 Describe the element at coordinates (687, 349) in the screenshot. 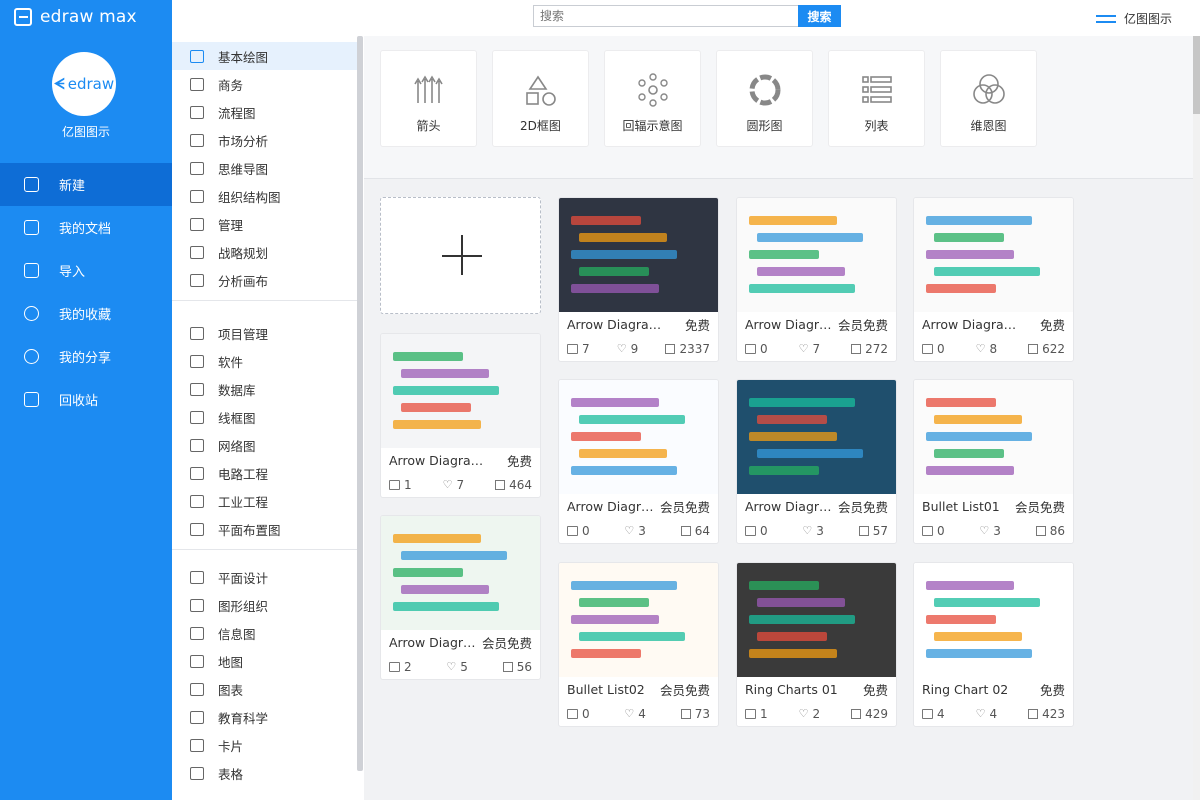

I see `copies-stat: 2337` at that location.